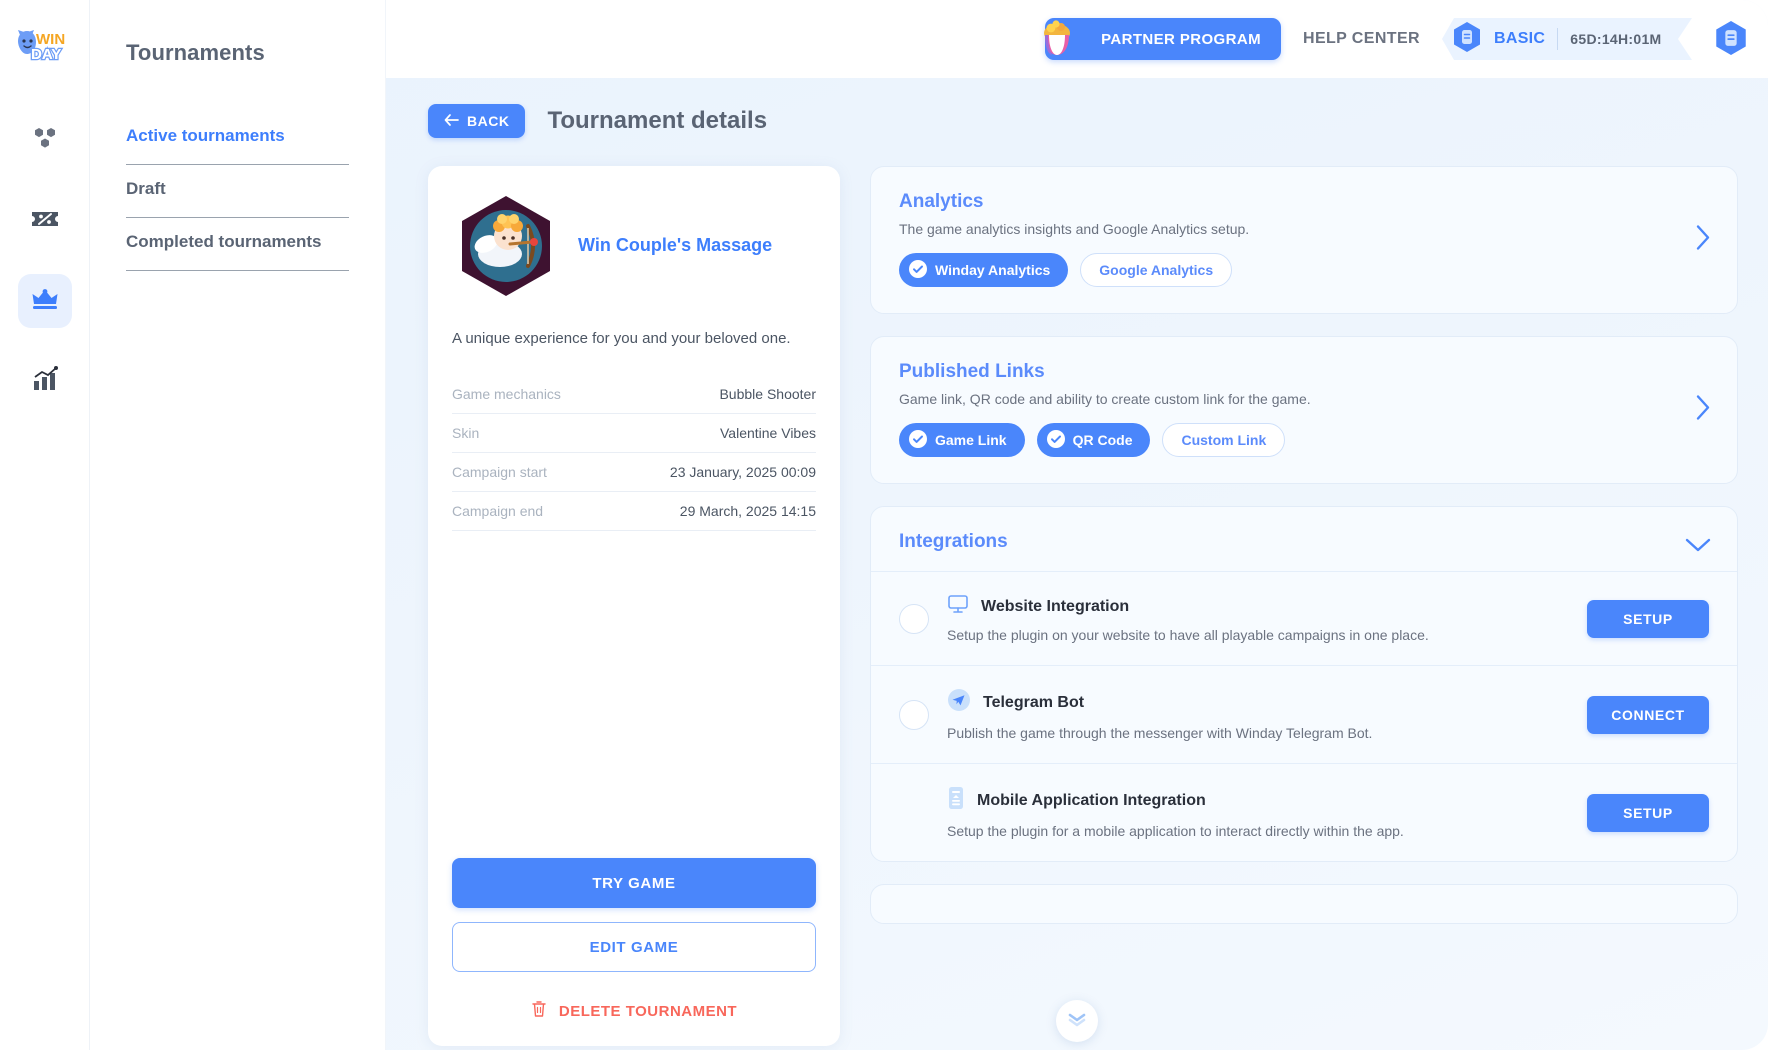 The width and height of the screenshot is (1768, 1050). Describe the element at coordinates (1304, 440) in the screenshot. I see `published-links-pill-row: Game Link QR Code Custom Link` at that location.